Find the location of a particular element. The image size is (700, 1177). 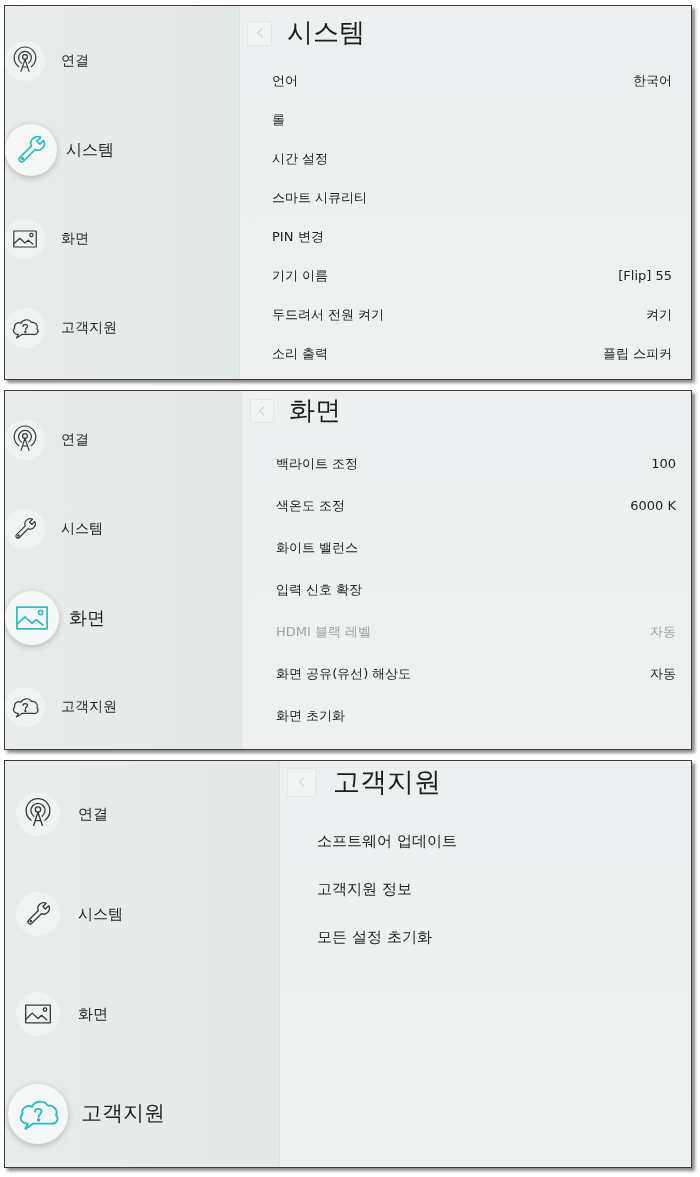

setting-value: 켜기 is located at coordinates (659, 315).